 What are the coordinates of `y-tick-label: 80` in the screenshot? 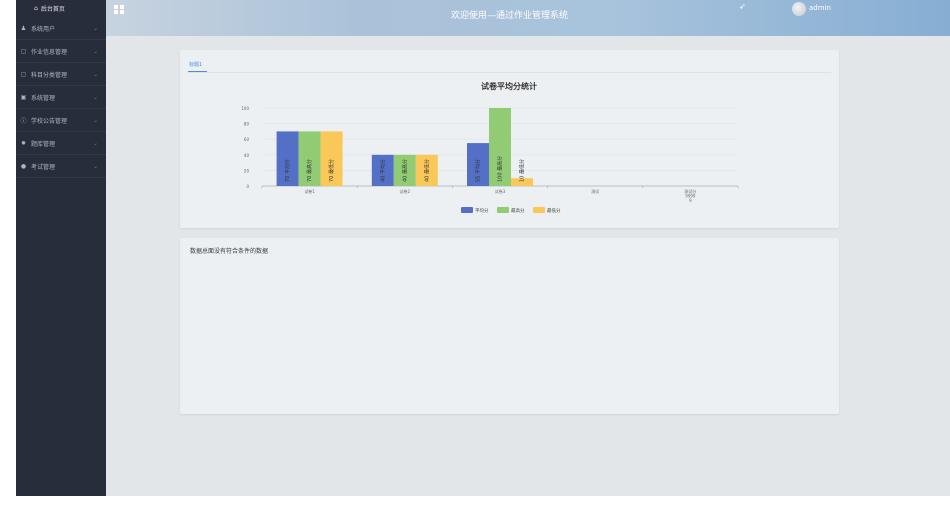 It's located at (247, 124).